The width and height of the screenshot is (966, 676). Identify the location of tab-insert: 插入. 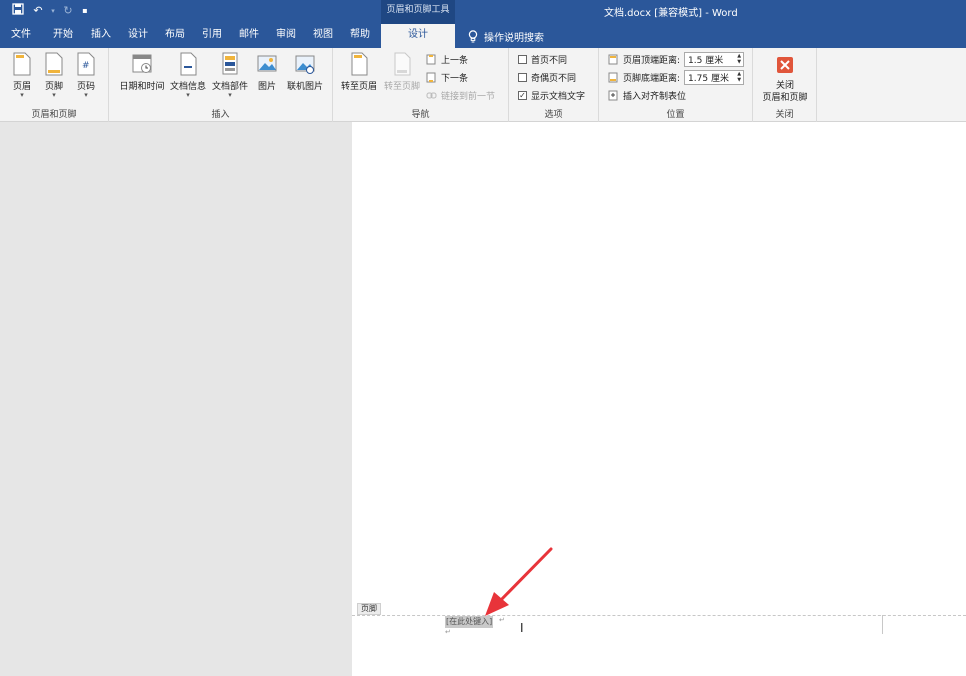
(101, 36).